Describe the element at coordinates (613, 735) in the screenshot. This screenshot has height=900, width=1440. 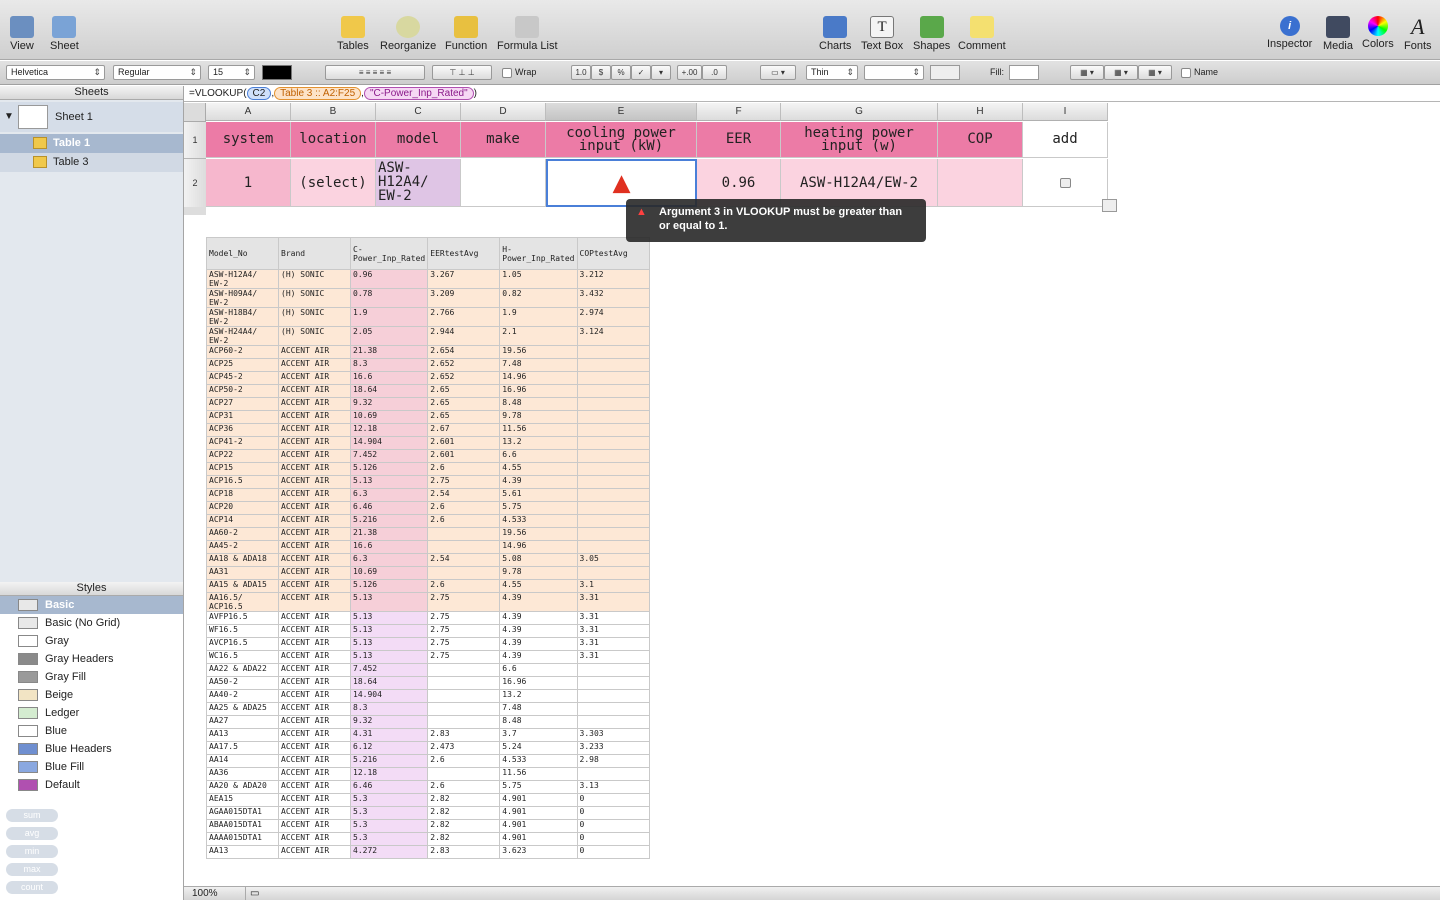
I see `table3-cell: 3.303` at that location.